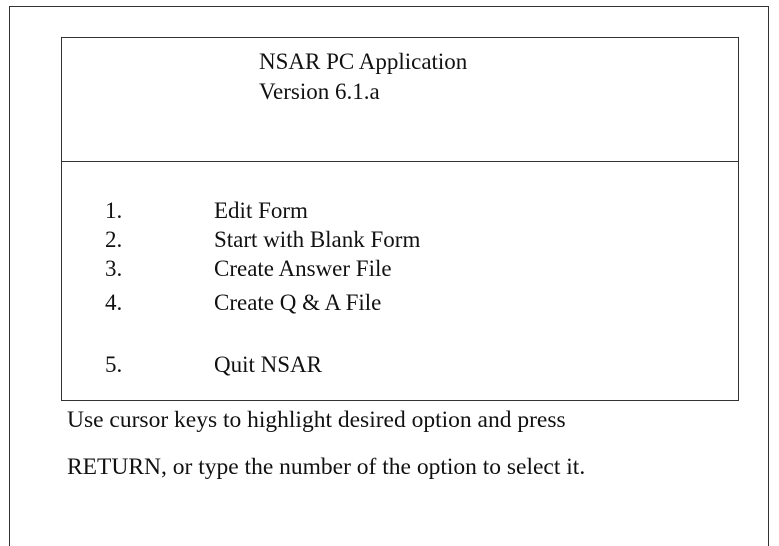 This screenshot has width=779, height=546. What do you see at coordinates (298, 302) in the screenshot?
I see `option-label: Create Q & A File` at bounding box center [298, 302].